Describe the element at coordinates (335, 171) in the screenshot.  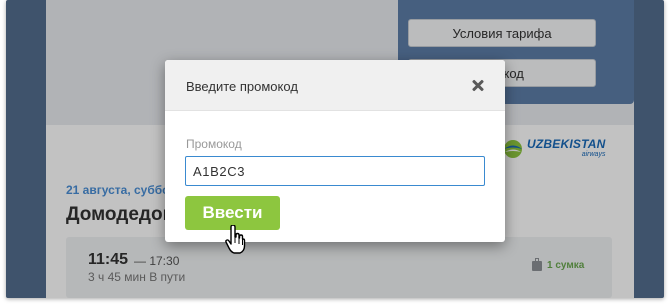
I see `promo-code-input` at that location.